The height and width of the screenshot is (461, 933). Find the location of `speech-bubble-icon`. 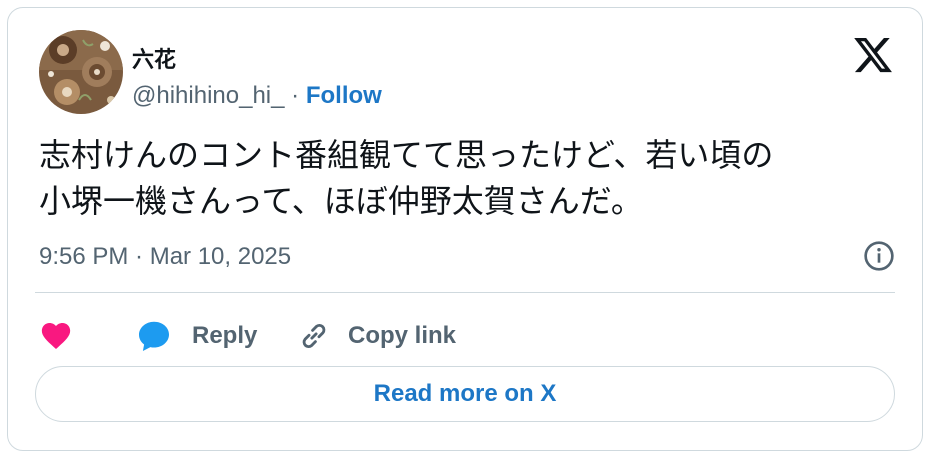

speech-bubble-icon is located at coordinates (154, 336).